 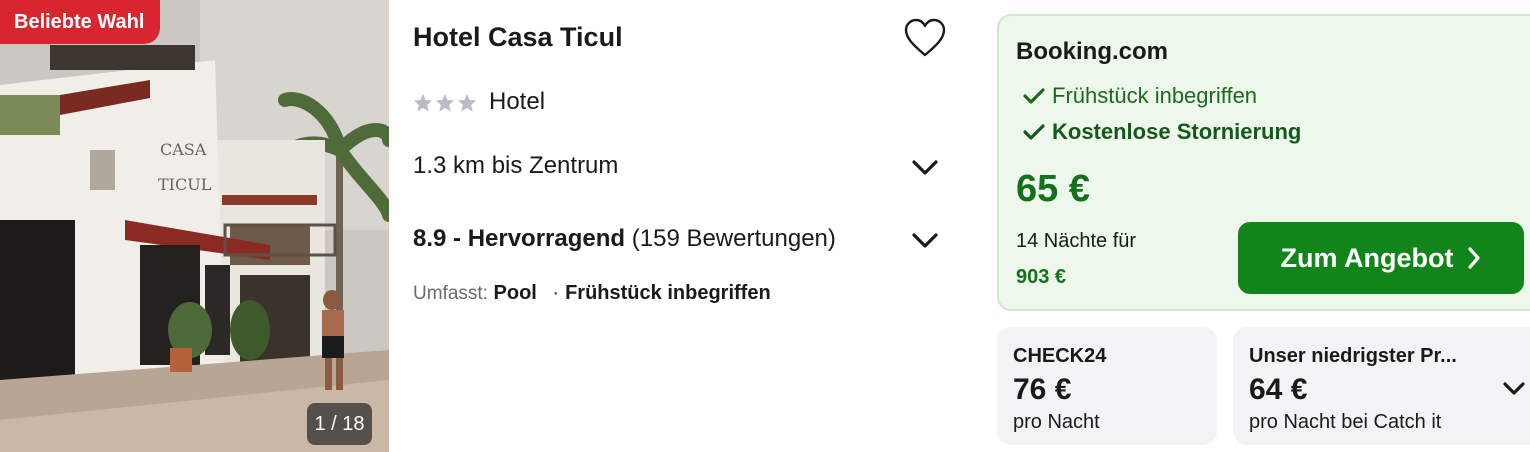 I want to click on deal-feature-label: Kostenlose Stornierung, so click(x=1177, y=131).